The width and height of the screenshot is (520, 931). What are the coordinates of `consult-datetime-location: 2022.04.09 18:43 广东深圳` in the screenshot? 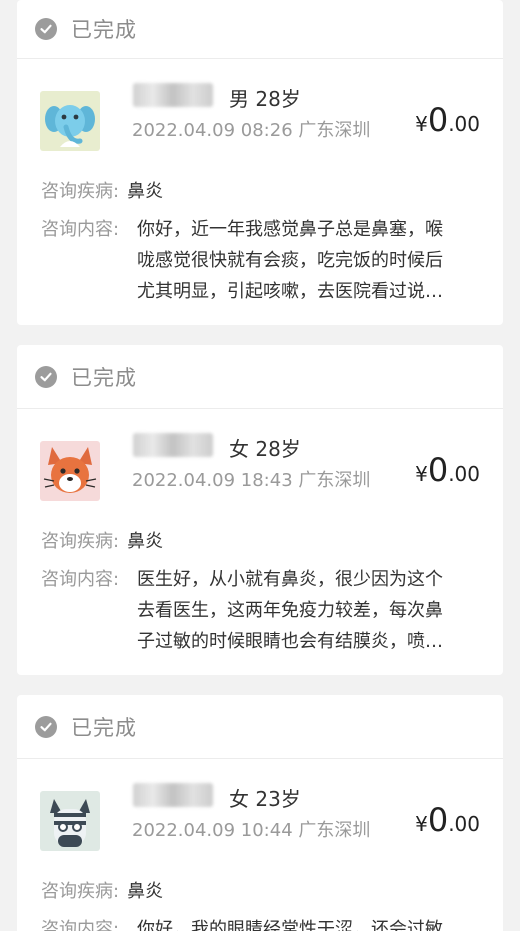 It's located at (251, 480).